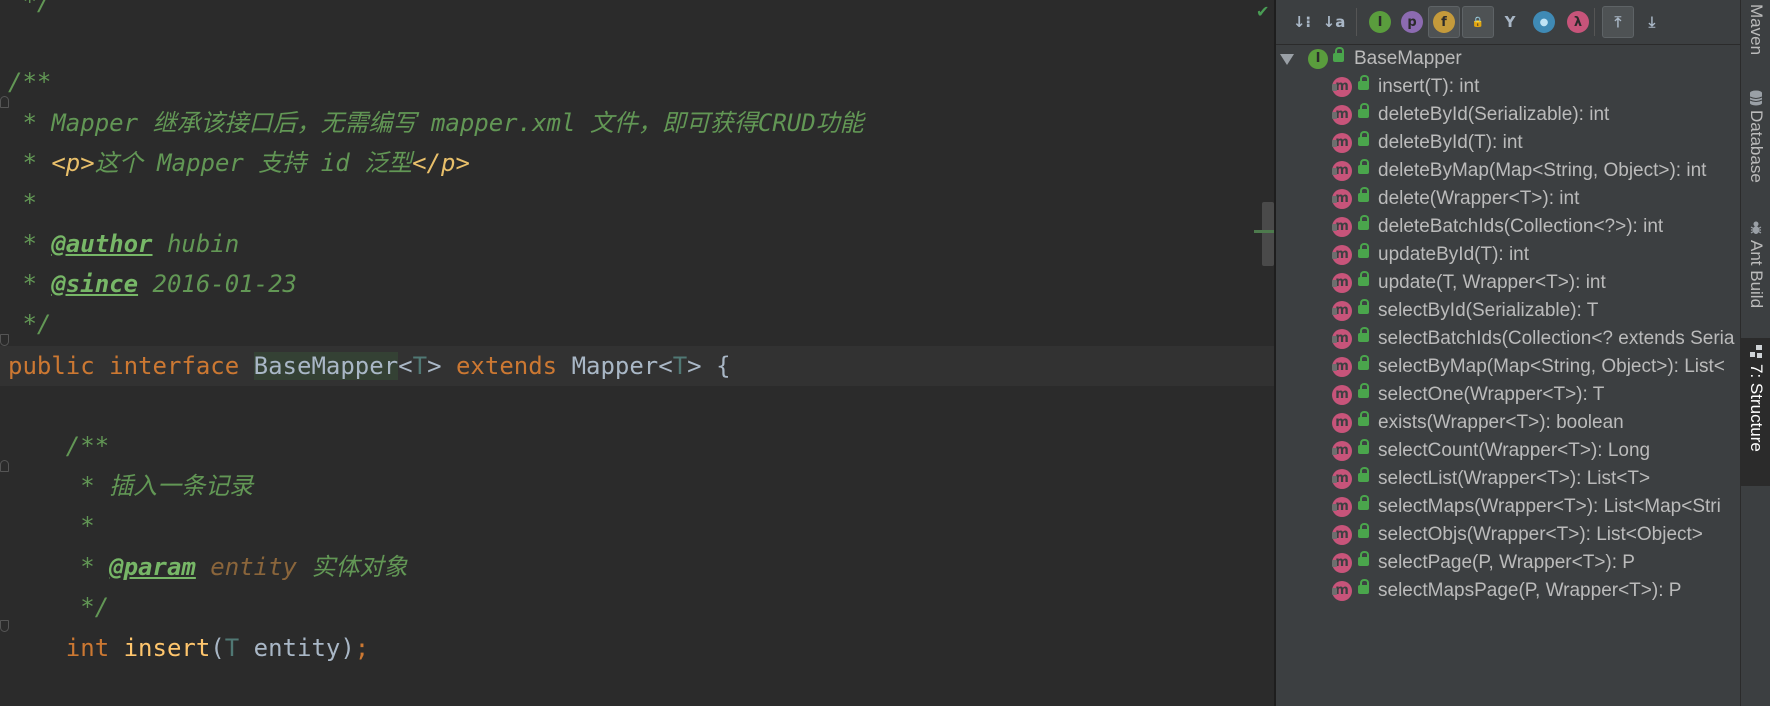 This screenshot has width=1770, height=706. I want to click on tree-item-method: m deleteBatchIds(Collection<?>): int, so click(1508, 227).